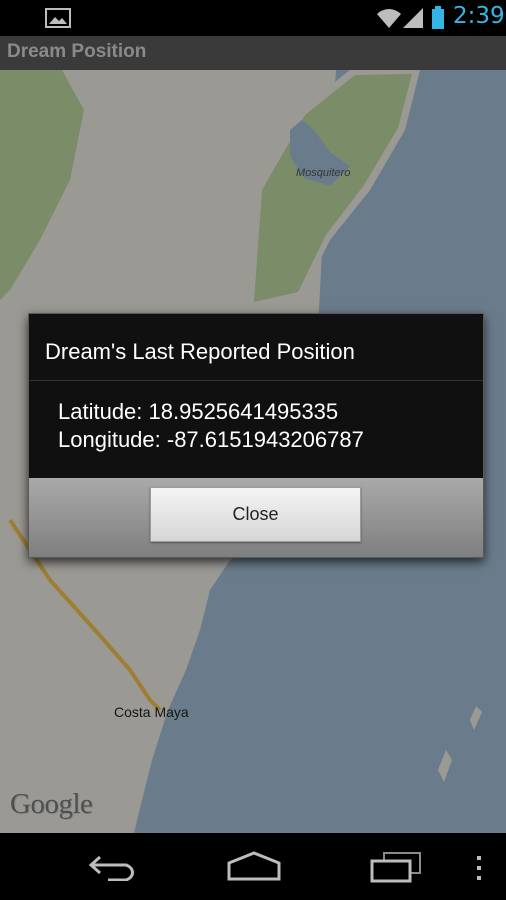 The width and height of the screenshot is (506, 900). What do you see at coordinates (389, 18) in the screenshot?
I see `wifi-icon` at bounding box center [389, 18].